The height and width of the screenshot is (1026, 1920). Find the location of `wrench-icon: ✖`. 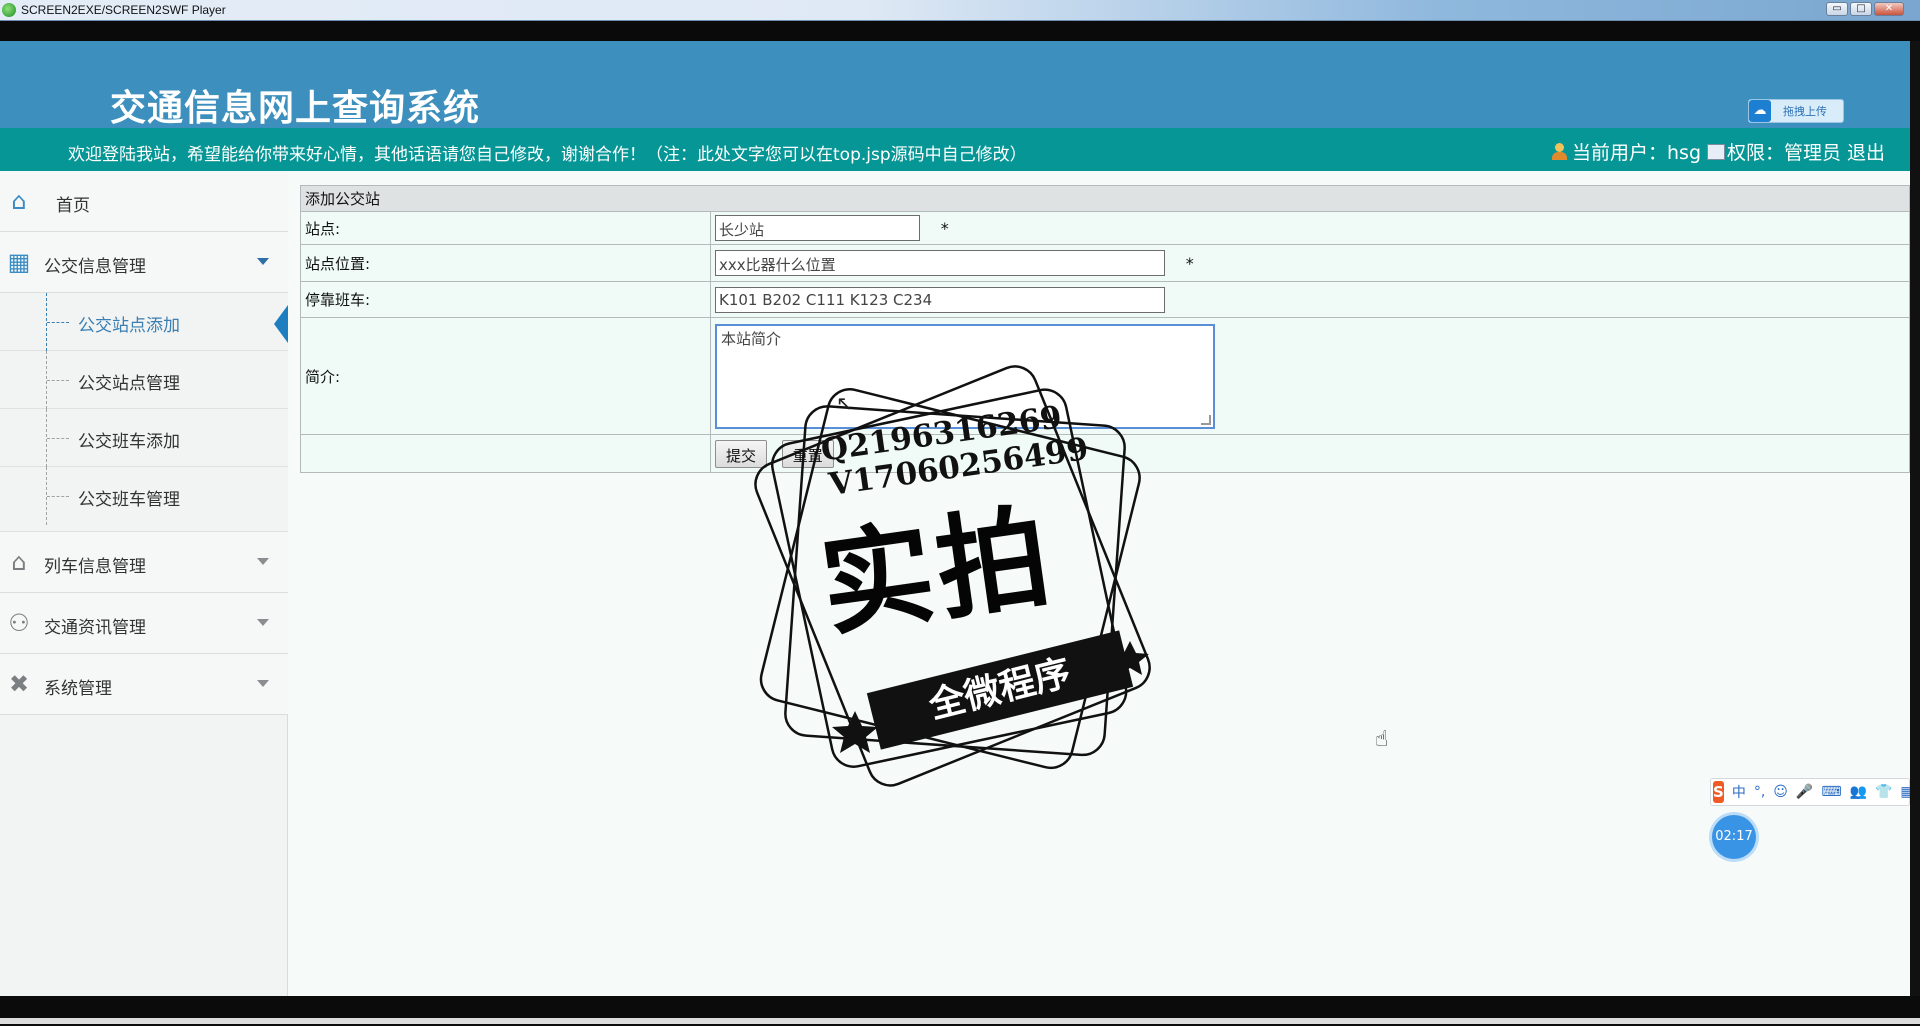

wrench-icon: ✖ is located at coordinates (19, 684).